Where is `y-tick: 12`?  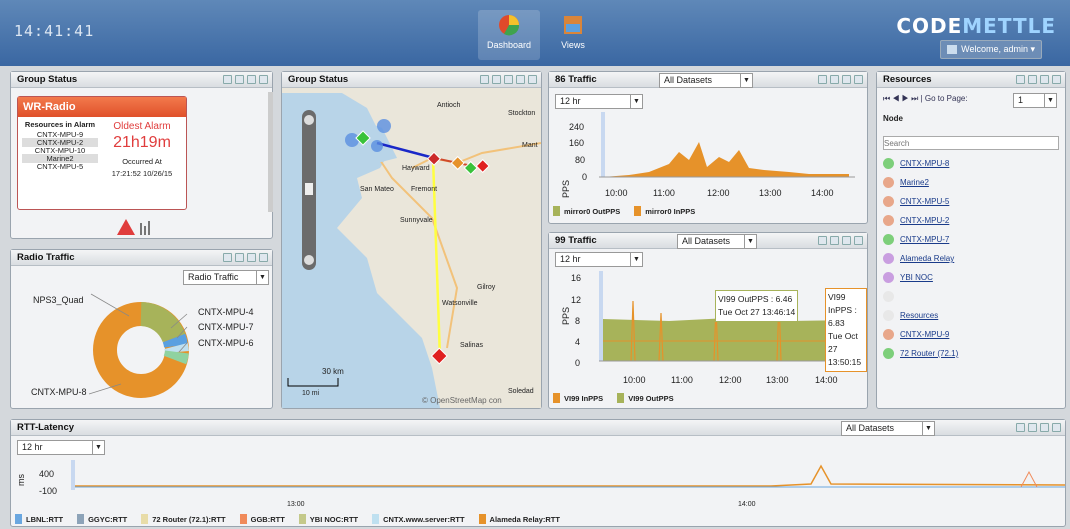
y-tick: 12 is located at coordinates (576, 300).